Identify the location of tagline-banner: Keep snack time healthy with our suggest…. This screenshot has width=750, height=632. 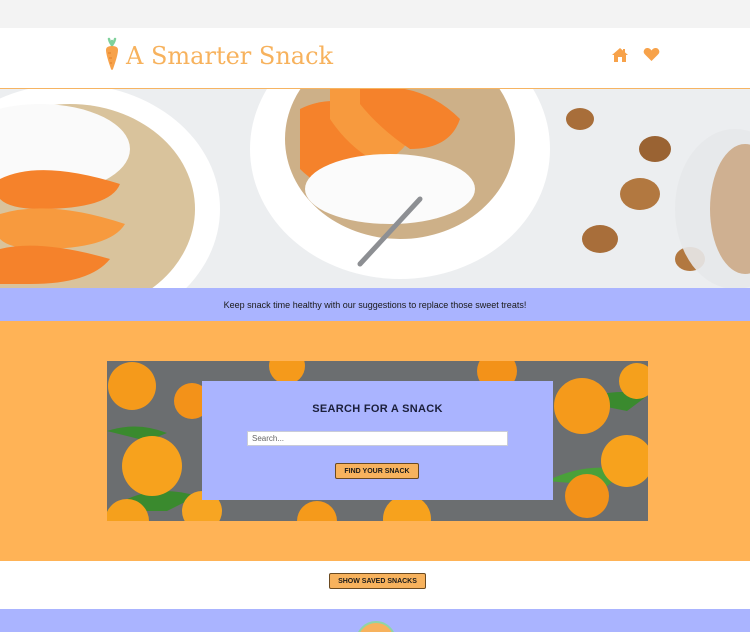
(375, 304).